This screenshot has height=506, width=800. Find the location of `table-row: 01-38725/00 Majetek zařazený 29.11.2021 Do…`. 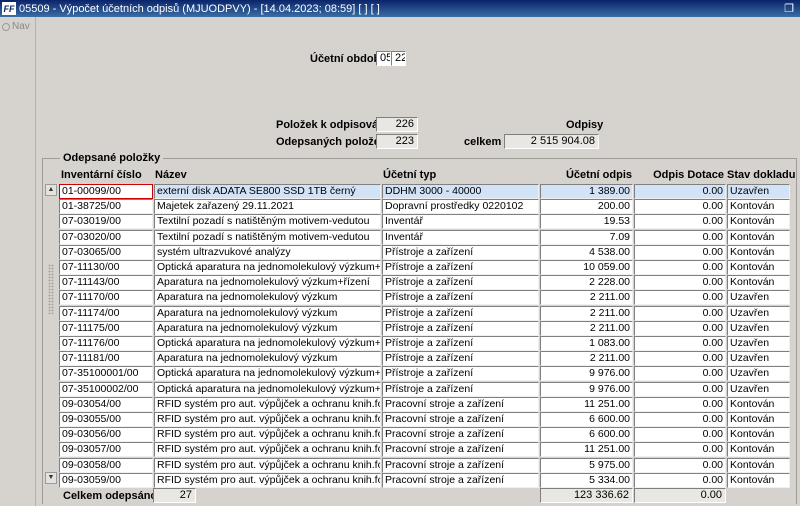

table-row: 01-38725/00 Majetek zařazený 29.11.2021 Do… is located at coordinates (424, 207).